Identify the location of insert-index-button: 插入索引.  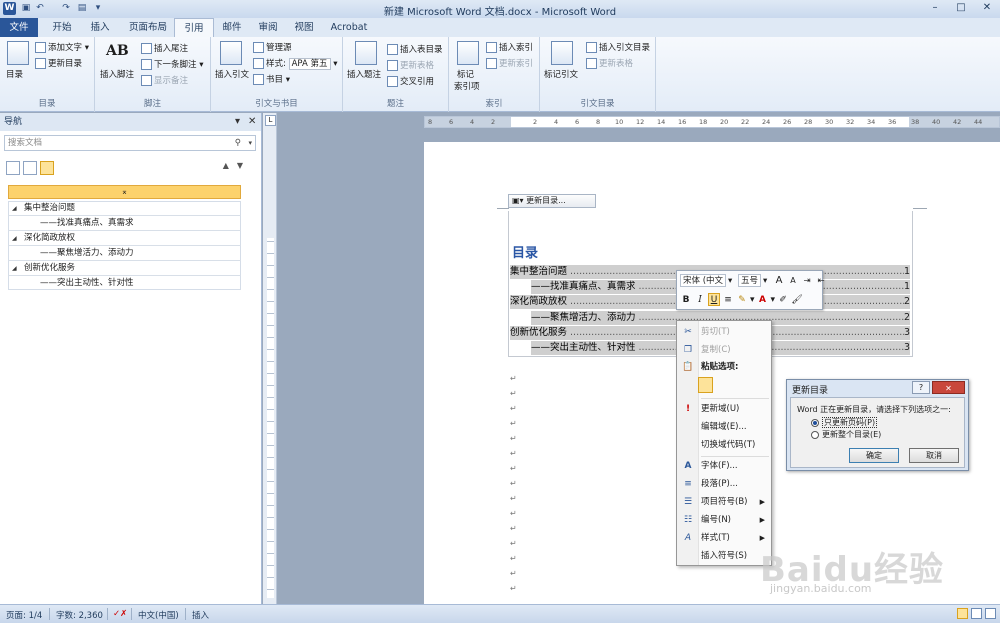
(509, 47).